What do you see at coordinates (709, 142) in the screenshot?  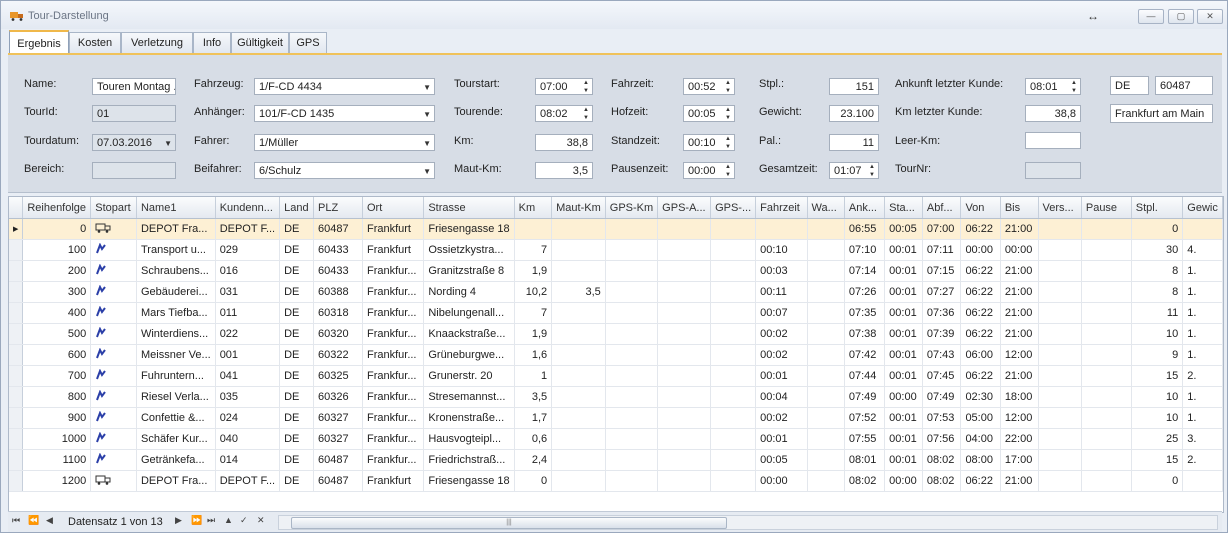 I see `standzeit-spinner: 00:10 ▲ ▼` at bounding box center [709, 142].